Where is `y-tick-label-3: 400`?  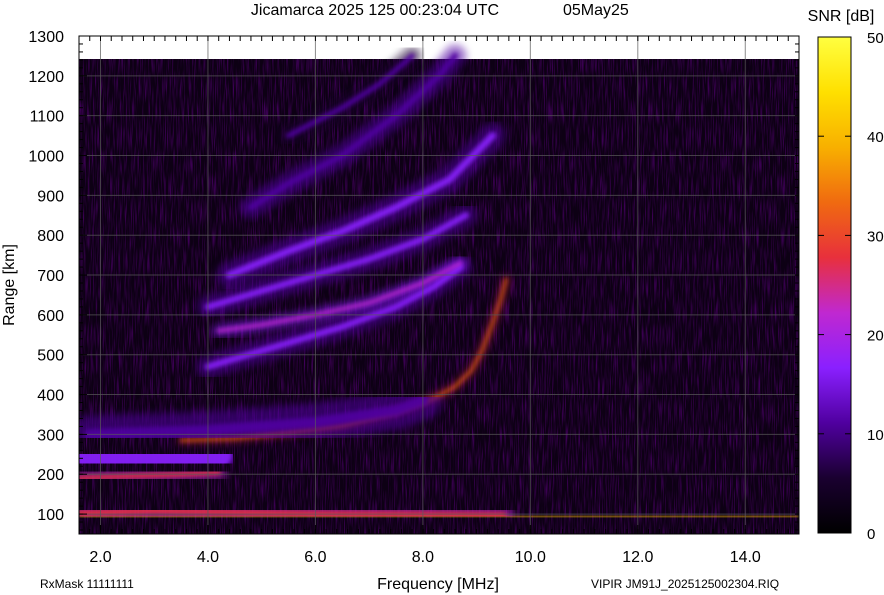
y-tick-label-3: 400 is located at coordinates (50, 396).